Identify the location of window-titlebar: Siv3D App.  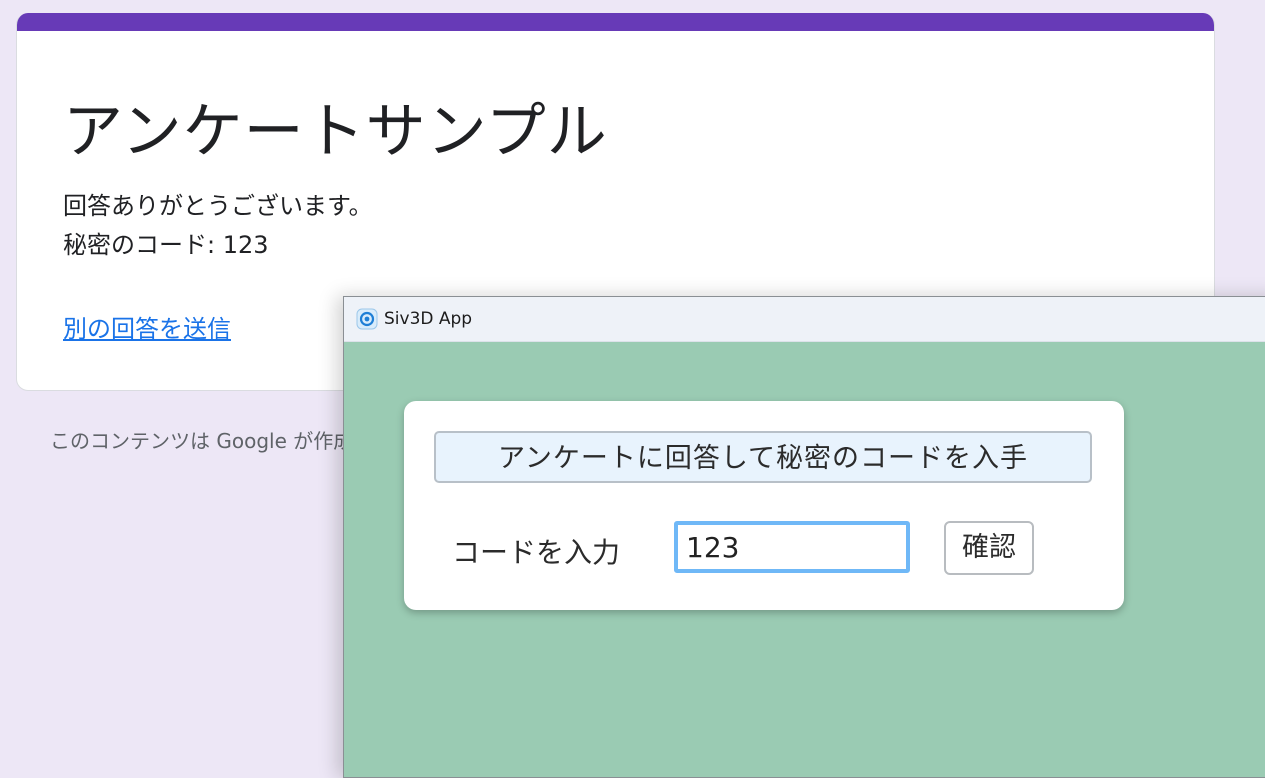
(804, 319).